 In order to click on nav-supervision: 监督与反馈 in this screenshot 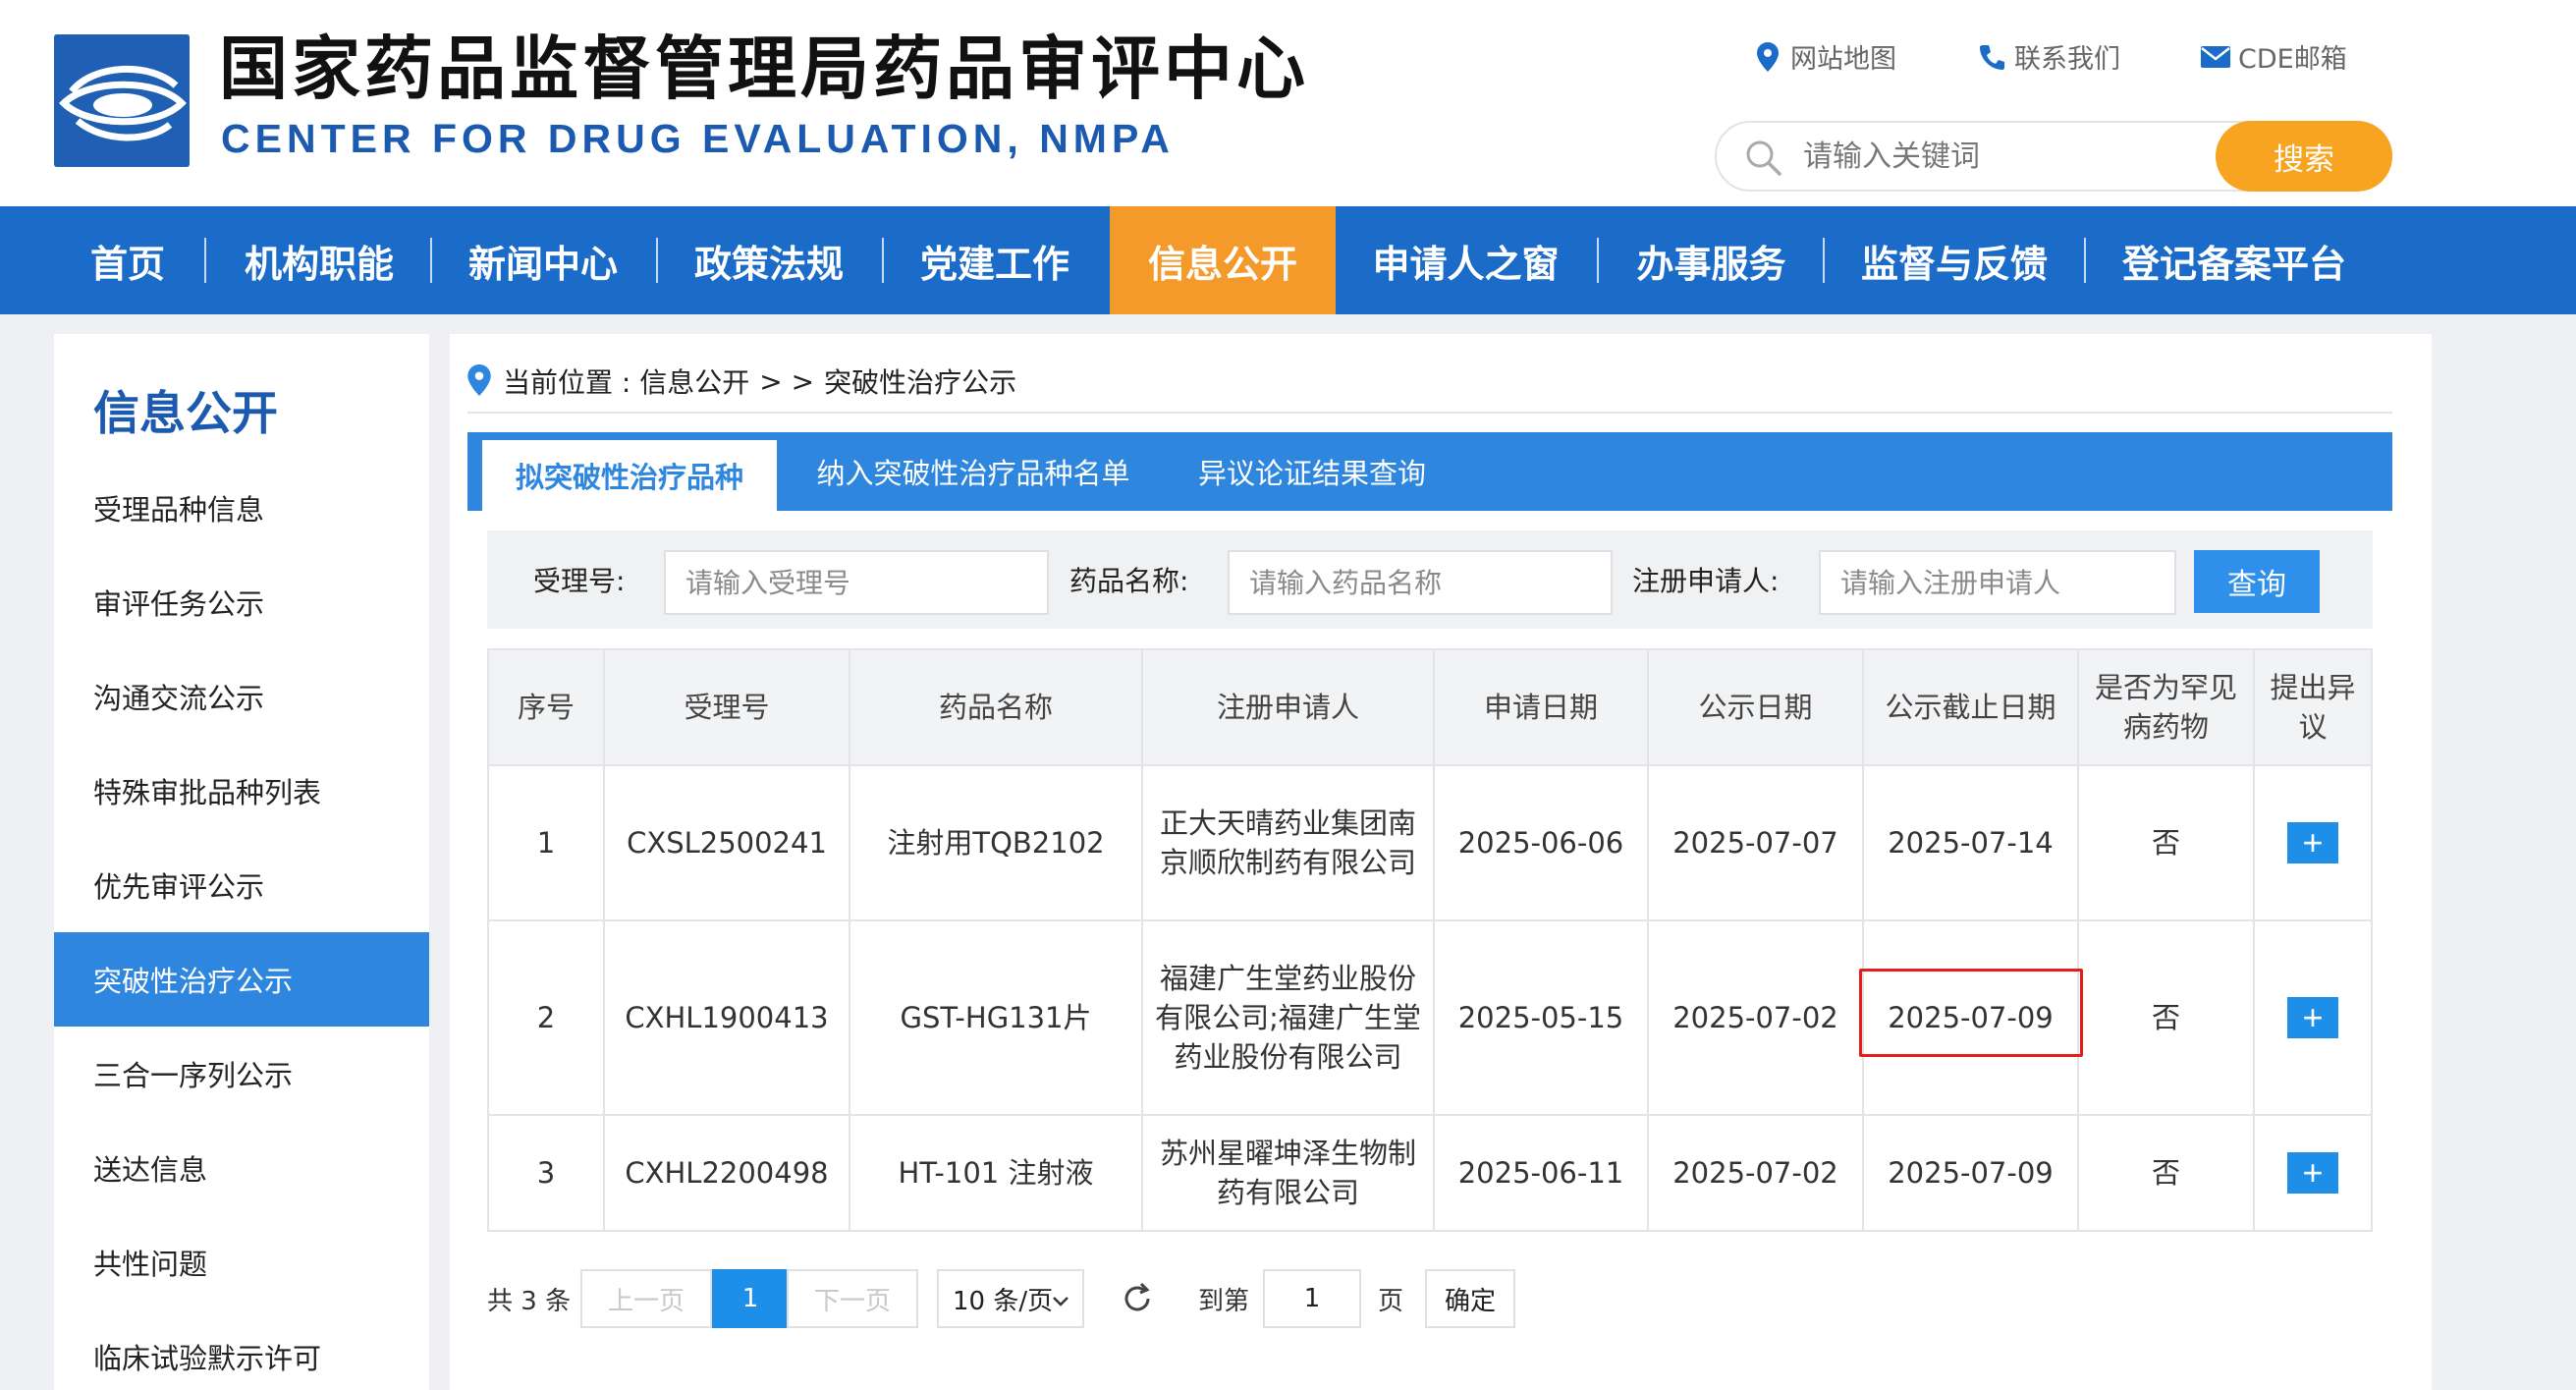, I will do `click(1954, 260)`.